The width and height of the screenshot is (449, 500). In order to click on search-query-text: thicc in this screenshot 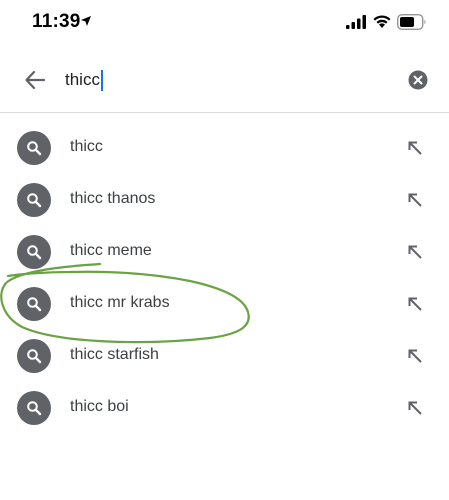, I will do `click(82, 79)`.